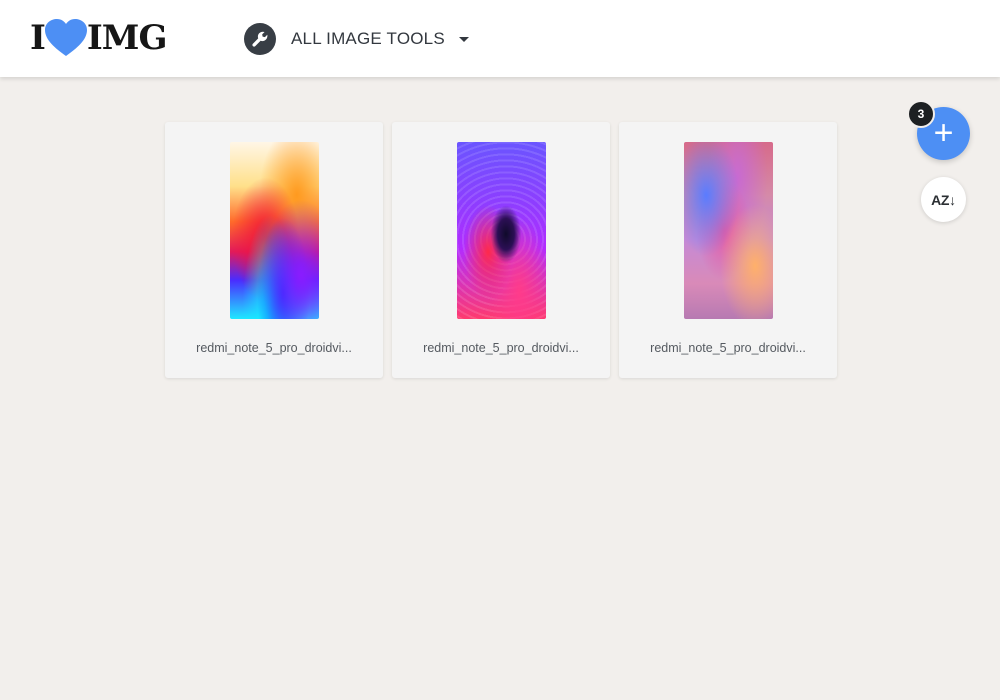 The width and height of the screenshot is (1000, 700). Describe the element at coordinates (127, 38) in the screenshot. I see `logo-text-img: IMG` at that location.